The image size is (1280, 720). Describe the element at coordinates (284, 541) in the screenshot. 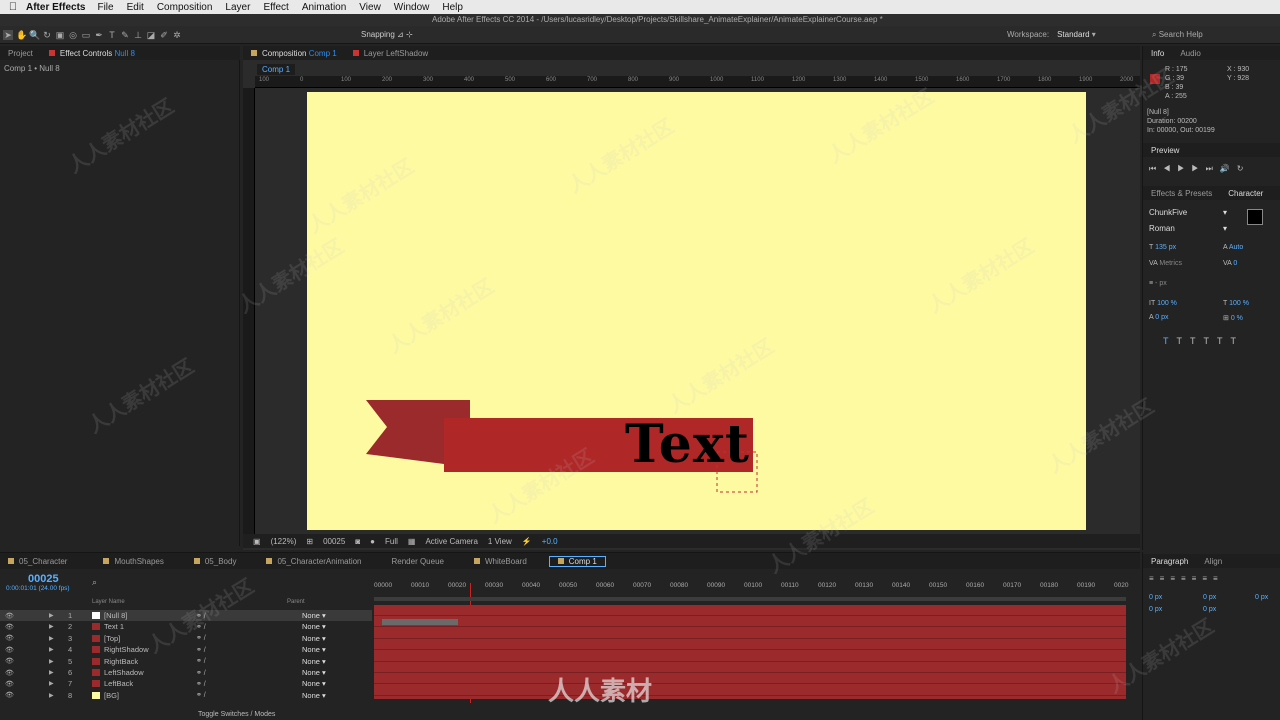

I see `zoom-dropdown: (122%)` at that location.